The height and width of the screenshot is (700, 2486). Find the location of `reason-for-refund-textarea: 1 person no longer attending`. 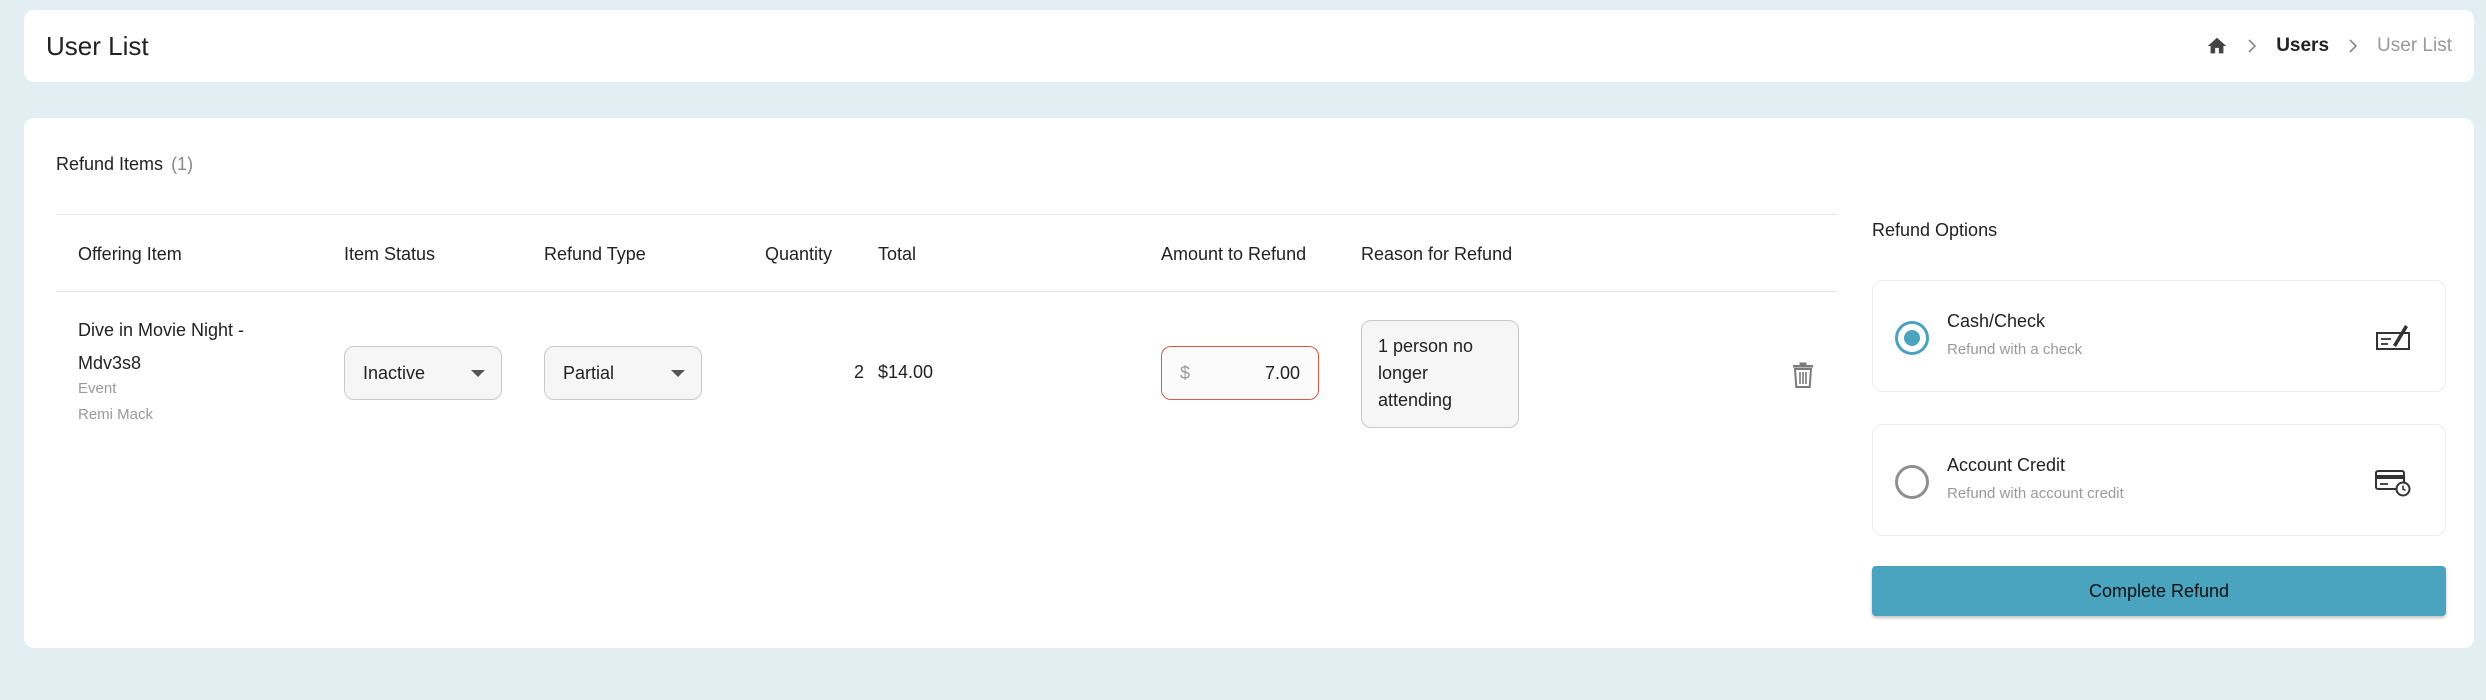

reason-for-refund-textarea: 1 person no longer attending is located at coordinates (1440, 374).